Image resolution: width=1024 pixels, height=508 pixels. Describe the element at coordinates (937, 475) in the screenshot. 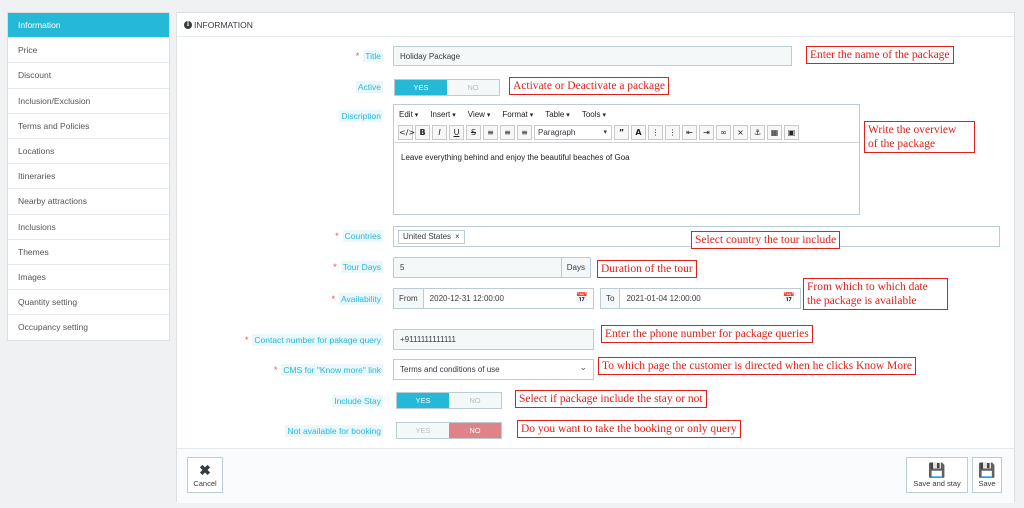

I see `save-and-stay-button: 💾 Save and stay` at that location.